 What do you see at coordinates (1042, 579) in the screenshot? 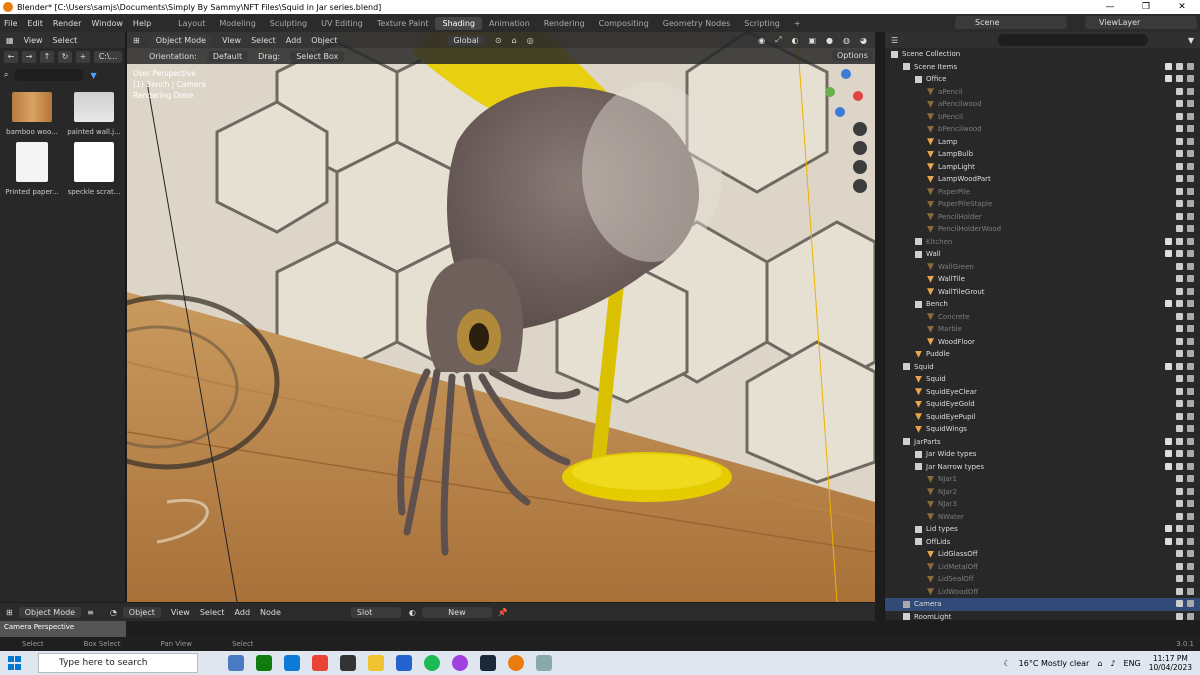
I see `outliner-row: LidSealOff` at bounding box center [1042, 579].